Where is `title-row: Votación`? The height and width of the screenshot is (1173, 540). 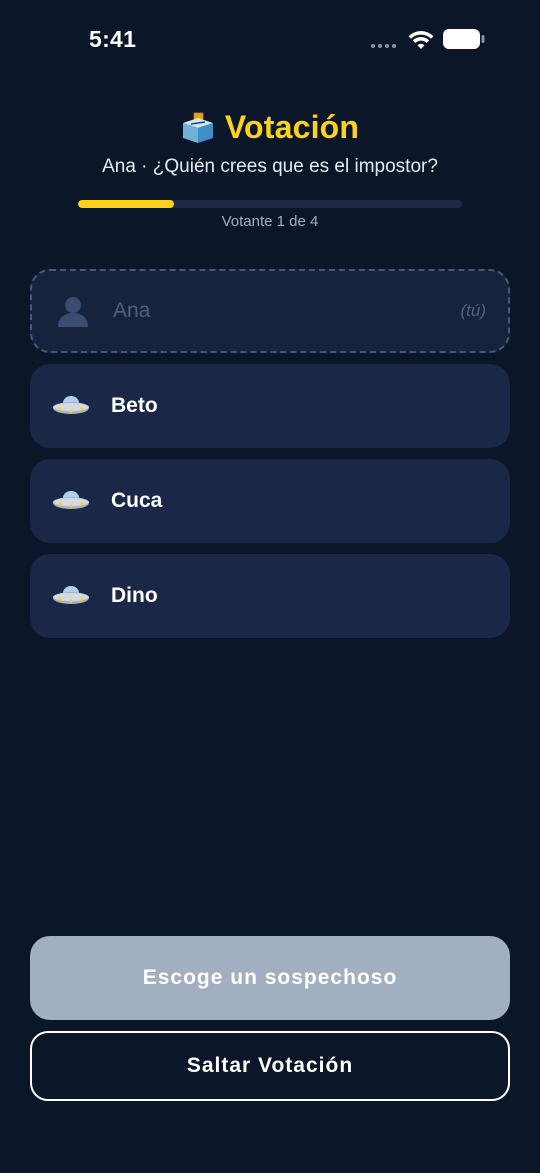
title-row: Votación is located at coordinates (270, 127).